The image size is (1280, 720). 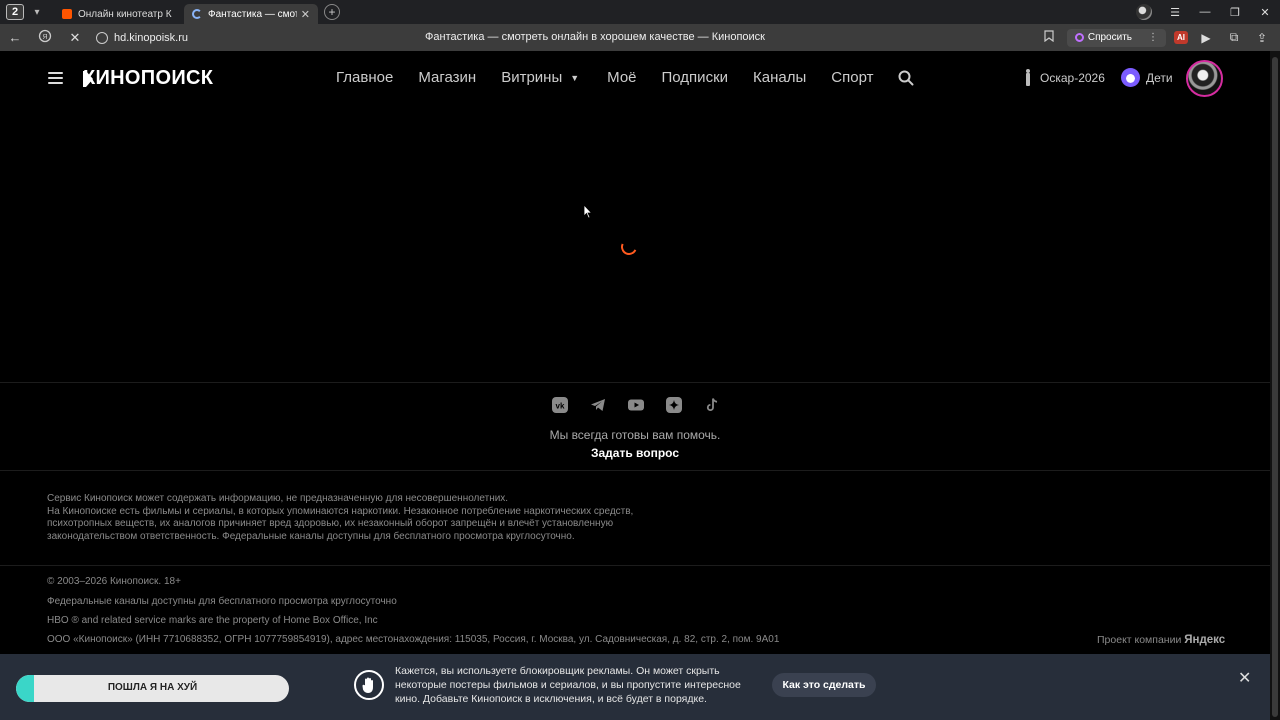 I want to click on social-links: vk, so click(x=636, y=405).